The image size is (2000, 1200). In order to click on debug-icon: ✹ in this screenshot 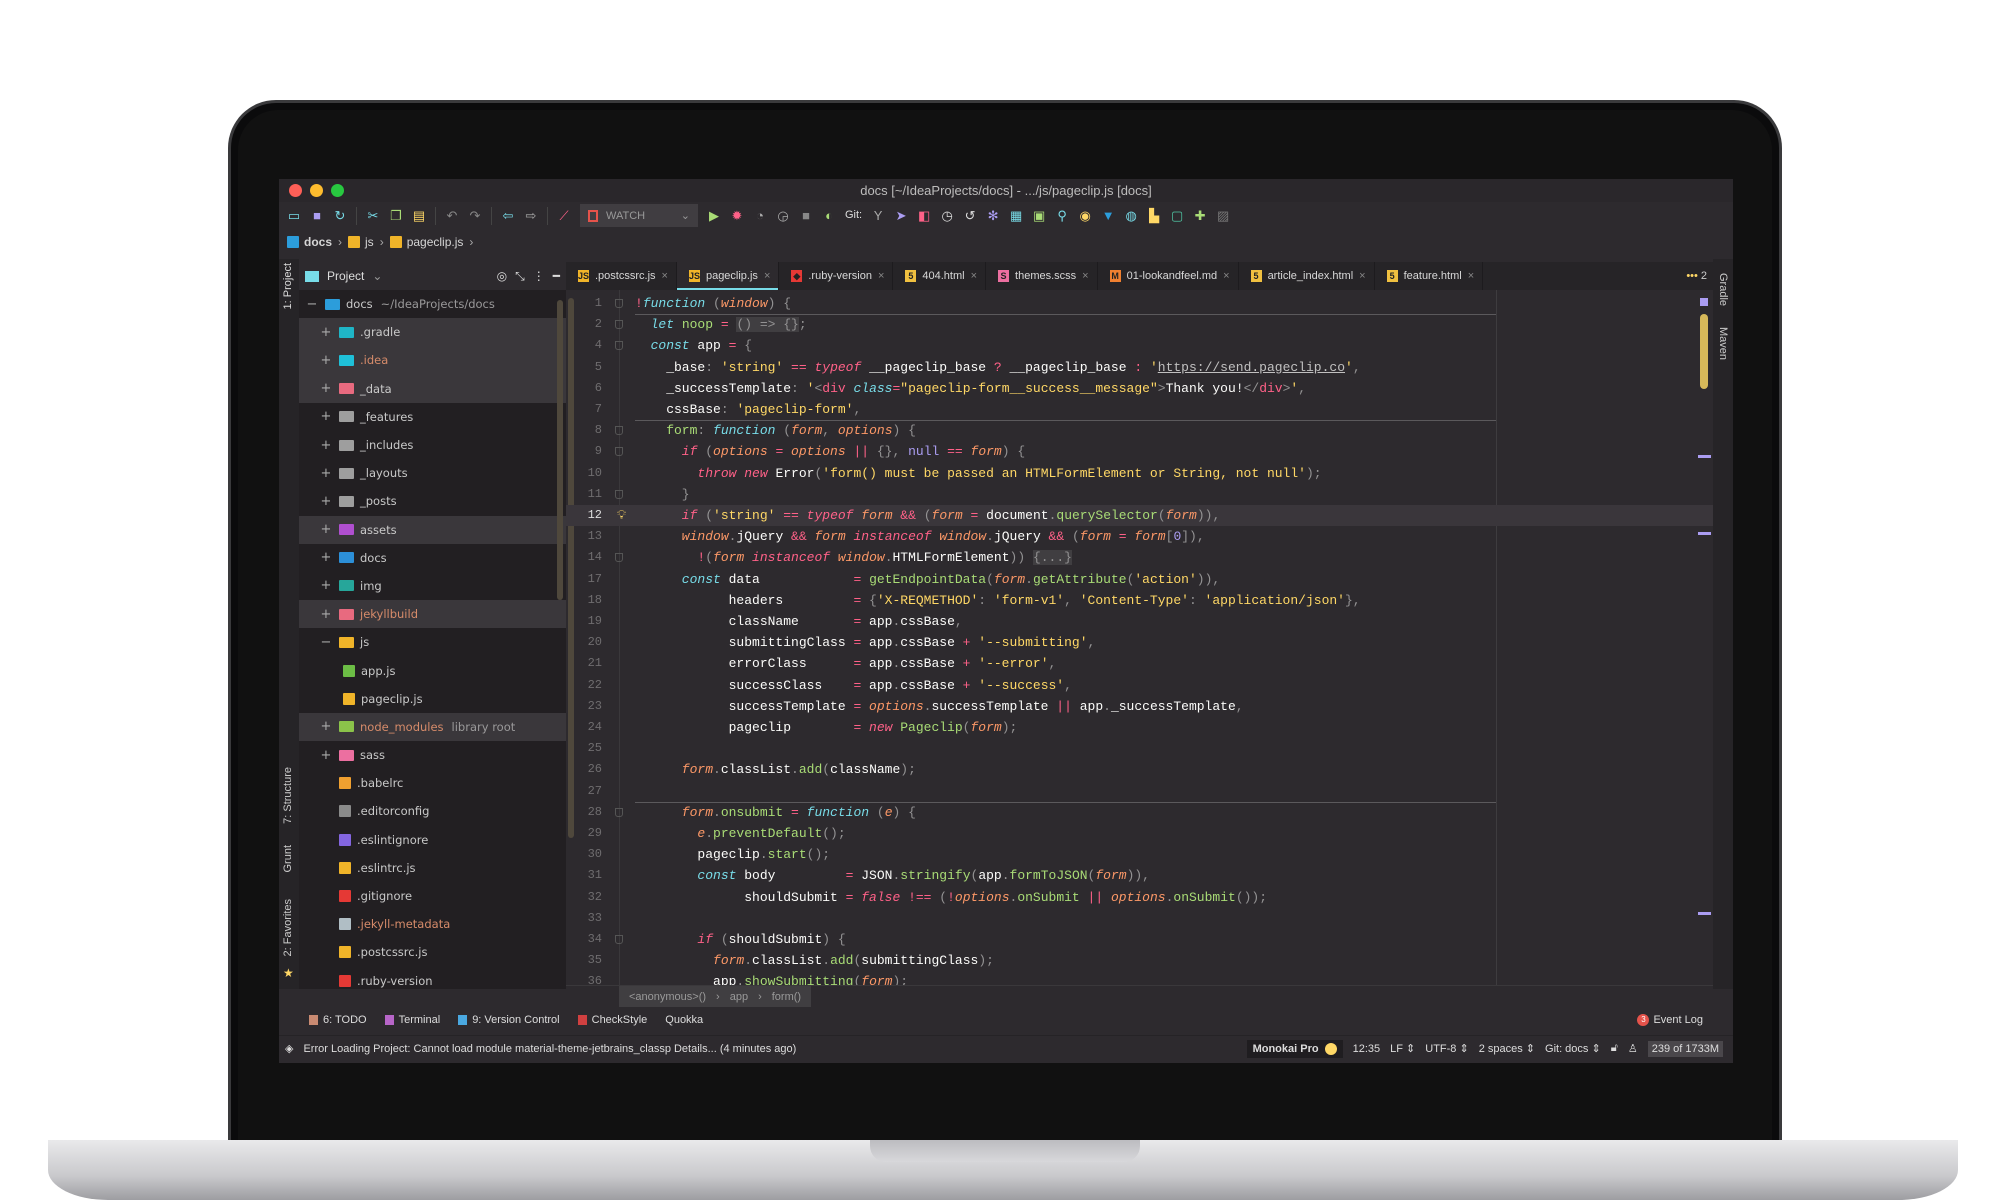, I will do `click(737, 216)`.